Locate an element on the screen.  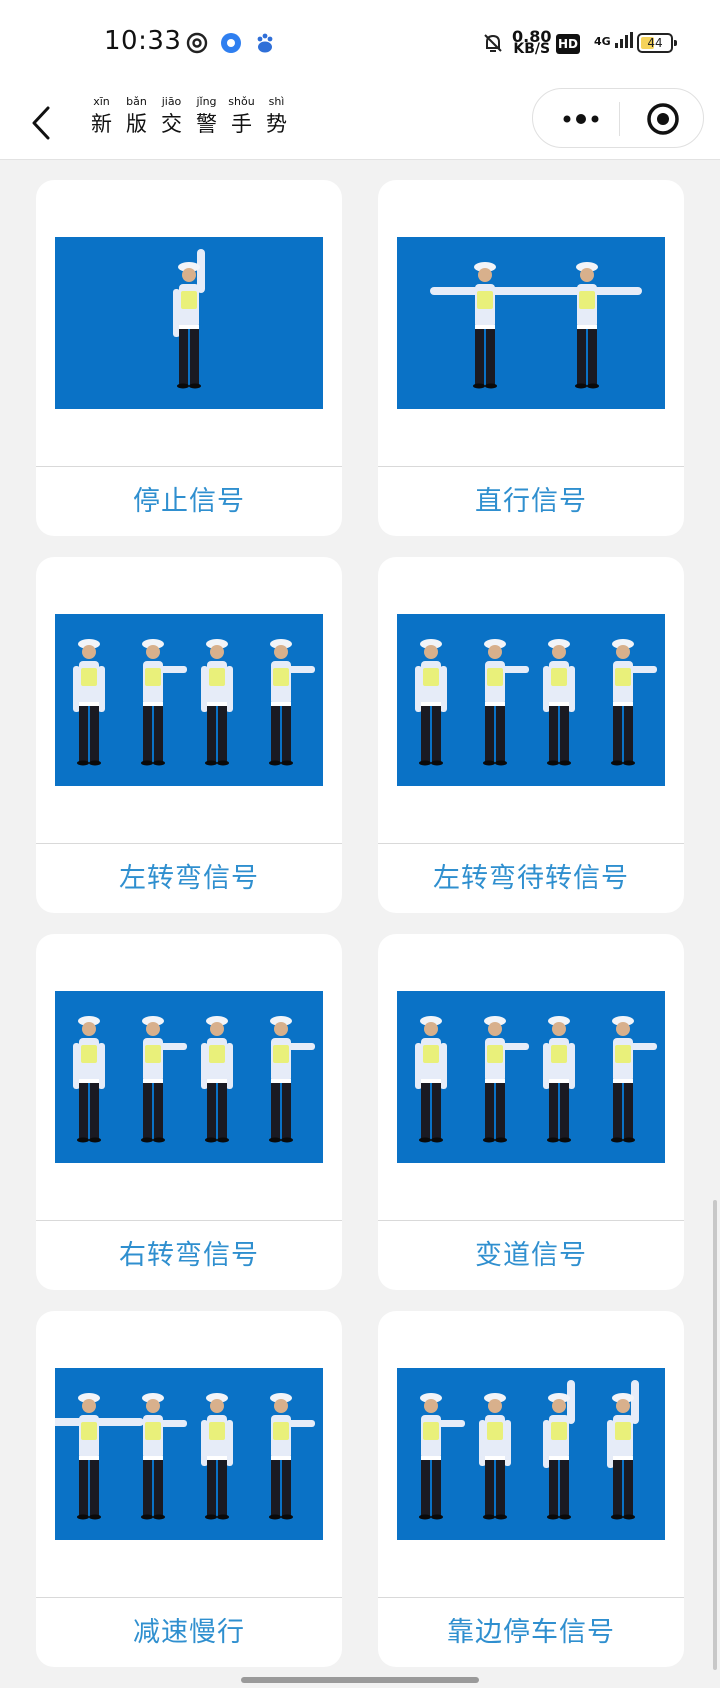
gesture-card: 变道信号 is located at coordinates (531, 1112).